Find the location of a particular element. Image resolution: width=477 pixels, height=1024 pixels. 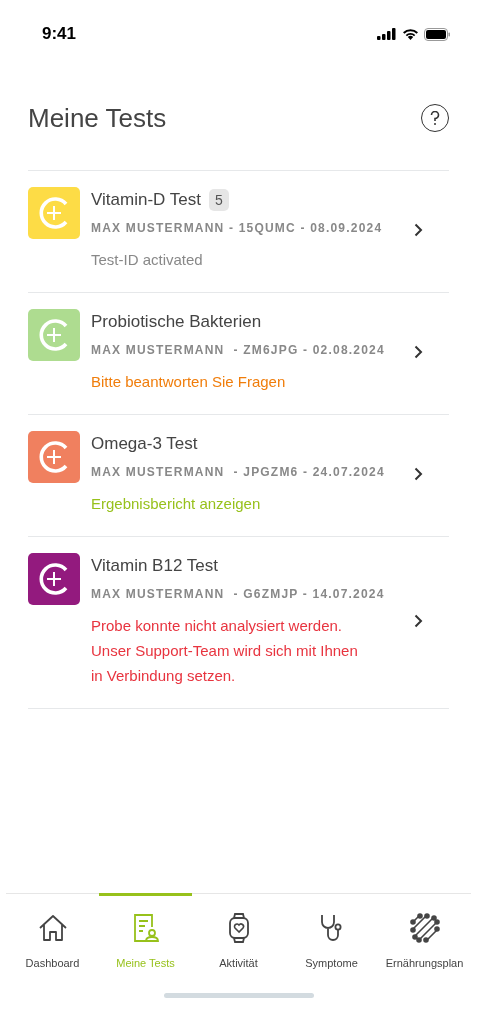

test-name: Omega-3 Test is located at coordinates (144, 444).